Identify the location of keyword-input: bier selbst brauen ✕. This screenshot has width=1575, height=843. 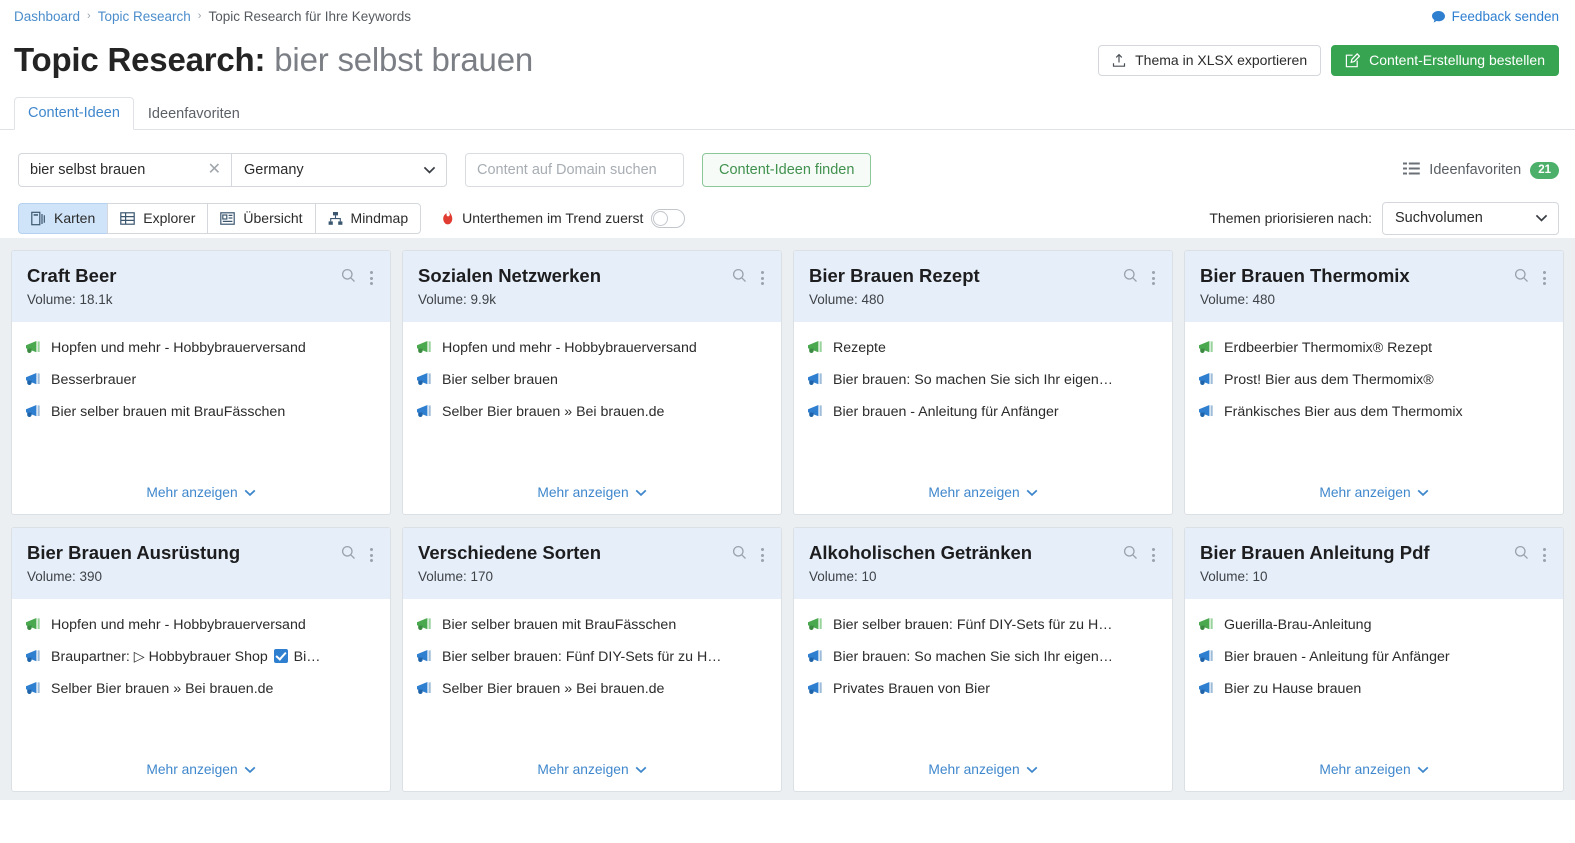
(124, 170).